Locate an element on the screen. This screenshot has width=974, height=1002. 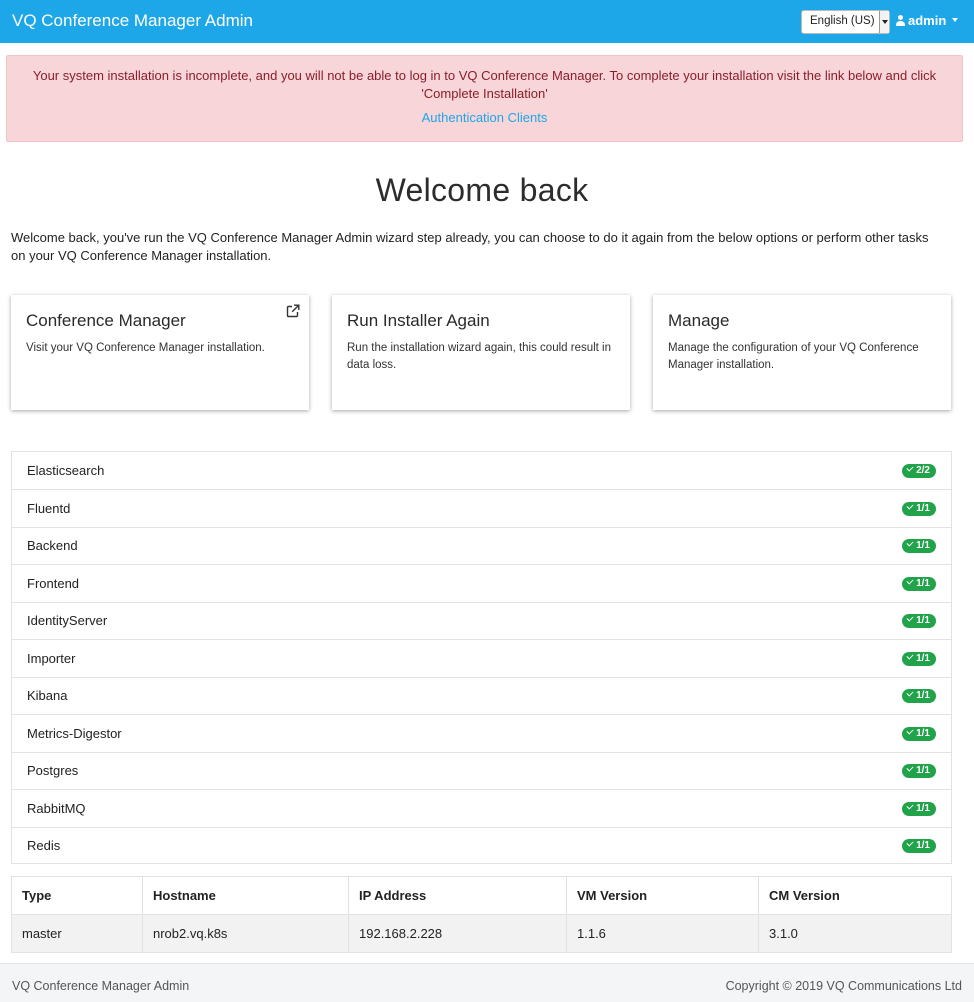
service-name: Postgres is located at coordinates (53, 770).